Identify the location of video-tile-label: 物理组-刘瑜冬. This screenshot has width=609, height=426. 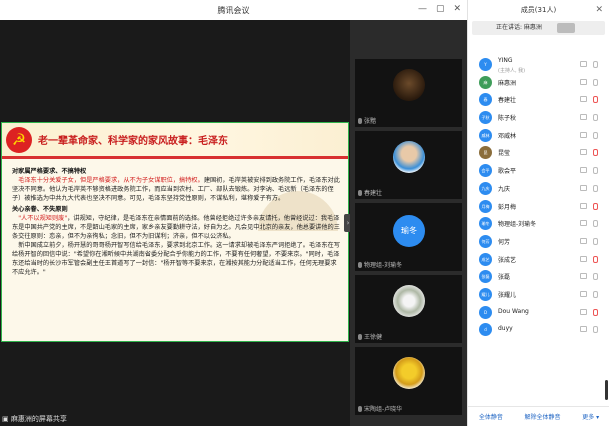
(380, 264).